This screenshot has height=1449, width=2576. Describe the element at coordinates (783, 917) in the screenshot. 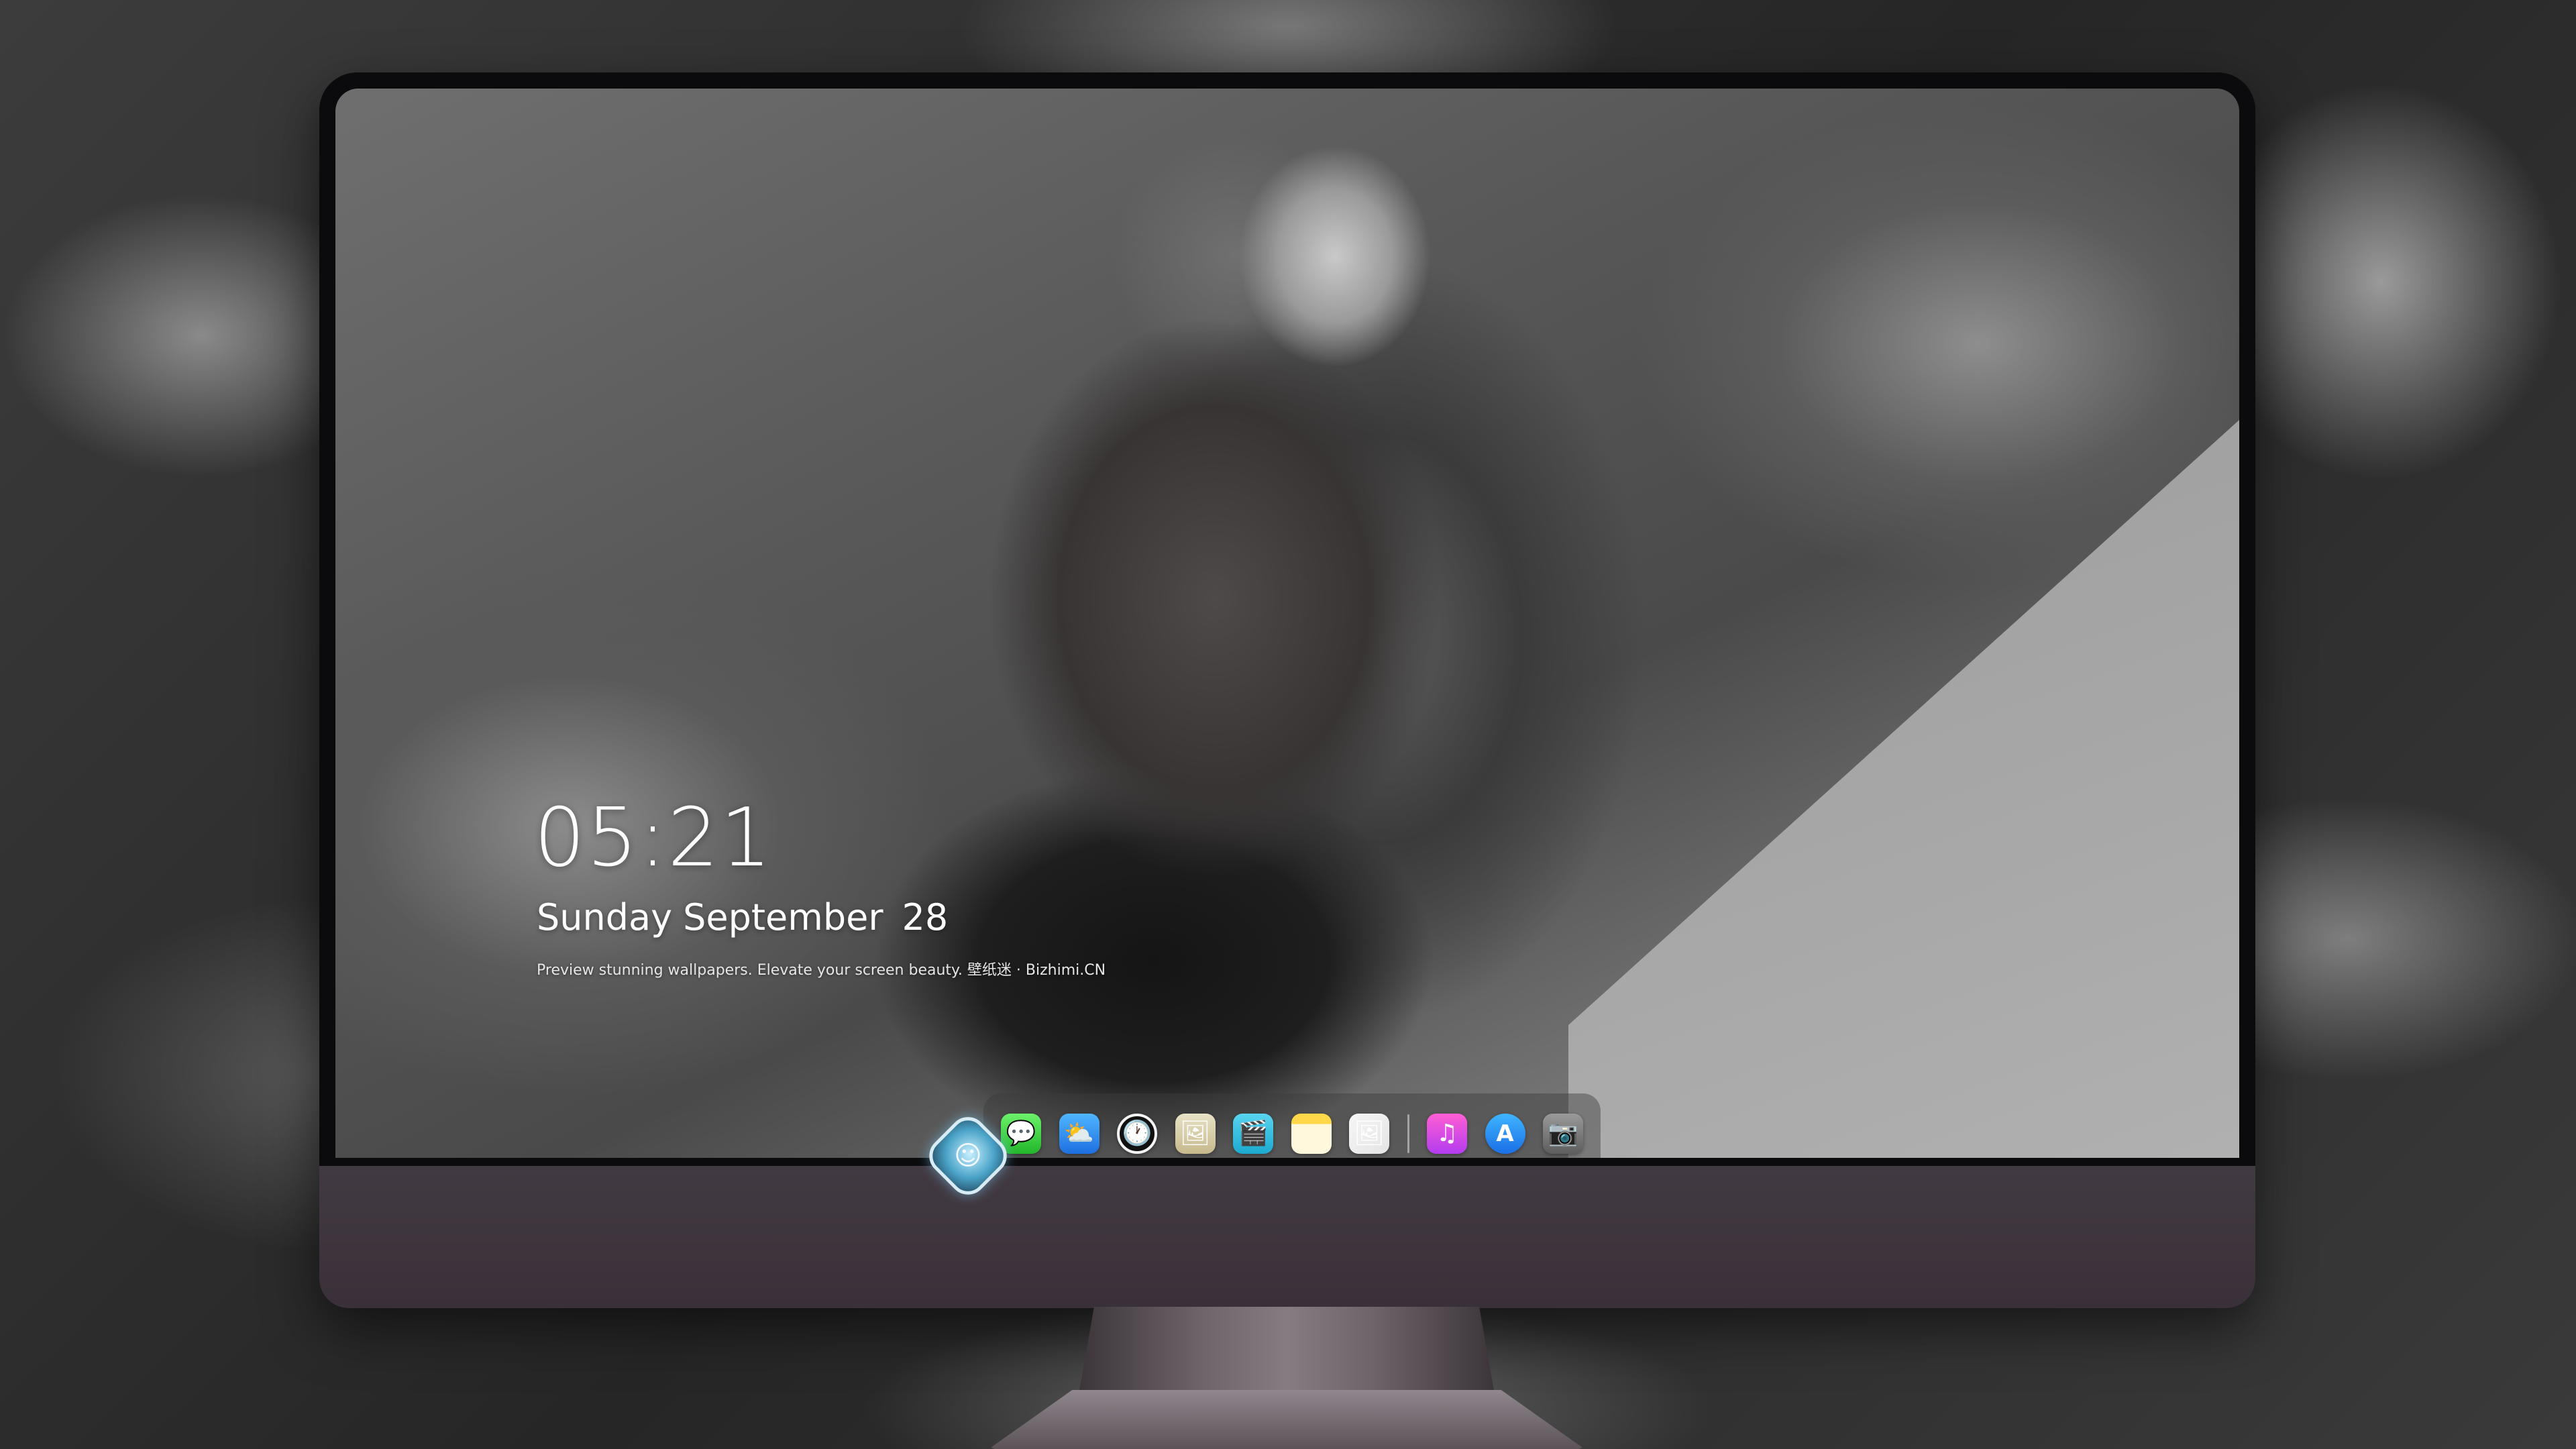

I see `lock-month: September` at that location.